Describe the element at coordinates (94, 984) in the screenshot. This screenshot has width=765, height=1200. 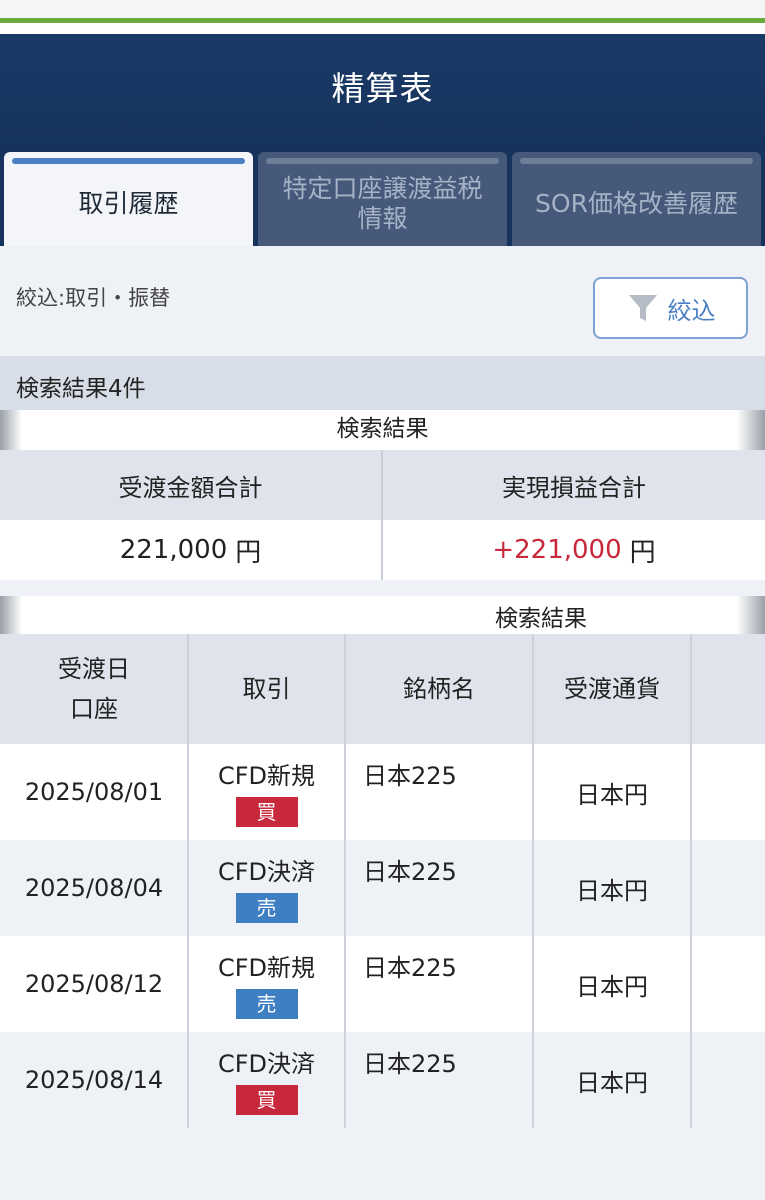
I see `row-date: 2025/08/12` at that location.